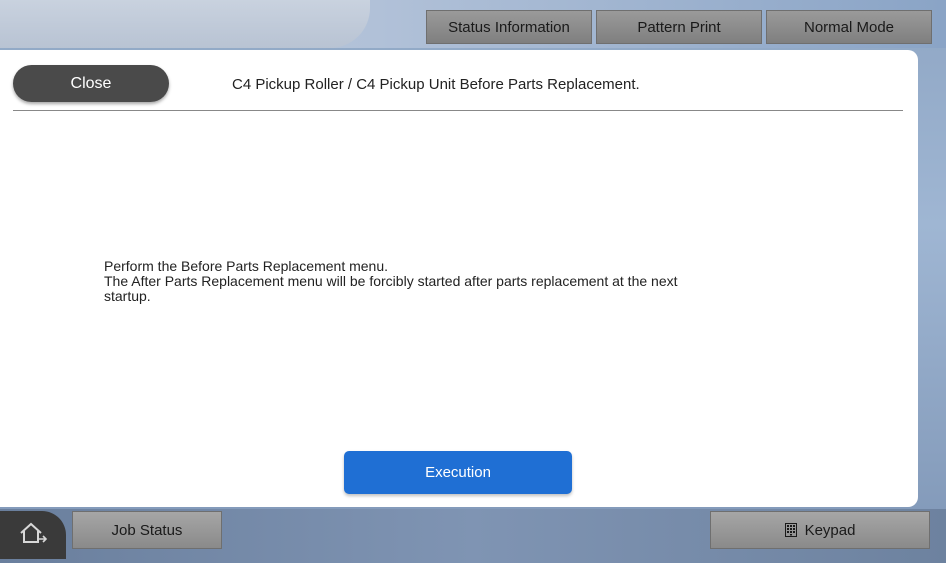  What do you see at coordinates (509, 27) in the screenshot?
I see `tab-status-information: Status Information` at bounding box center [509, 27].